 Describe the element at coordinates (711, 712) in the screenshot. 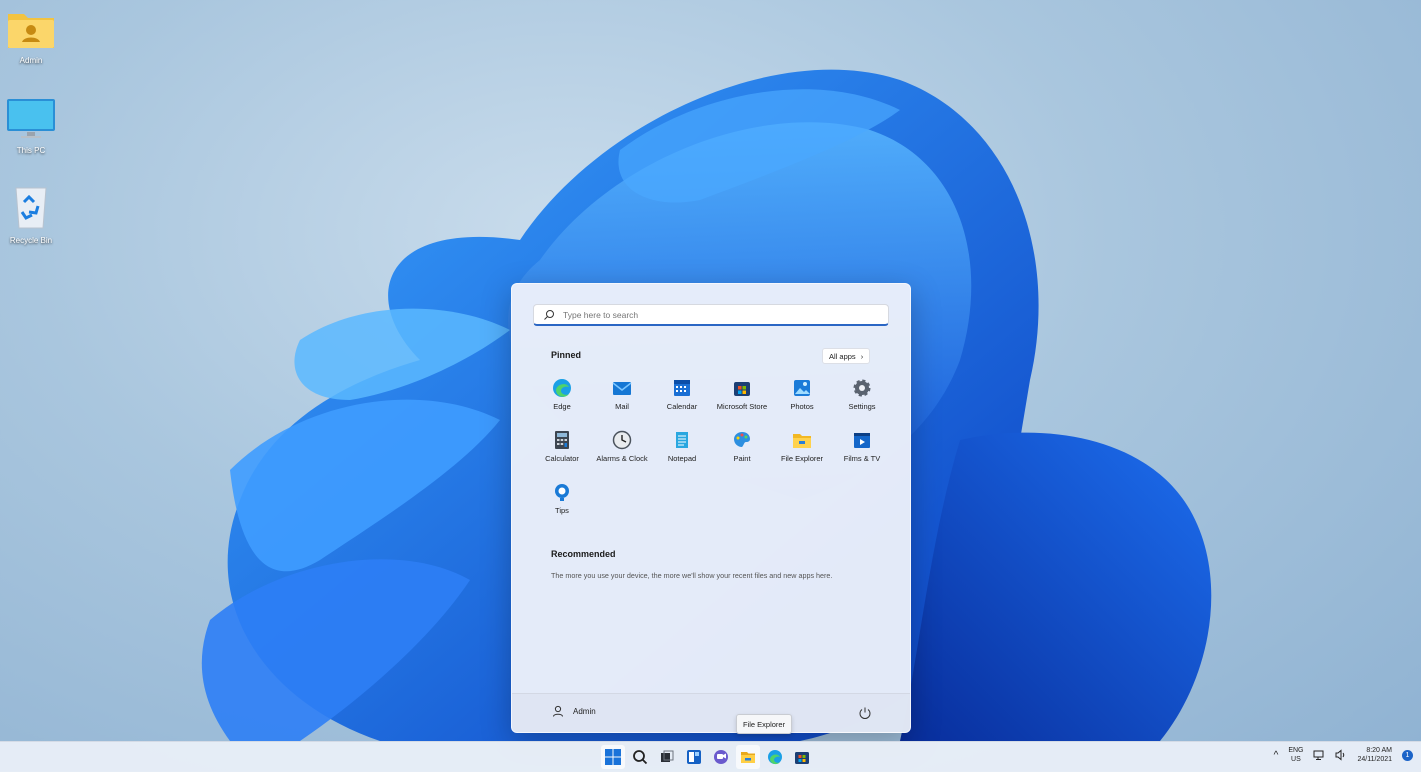

I see `start-footer: Admin` at that location.